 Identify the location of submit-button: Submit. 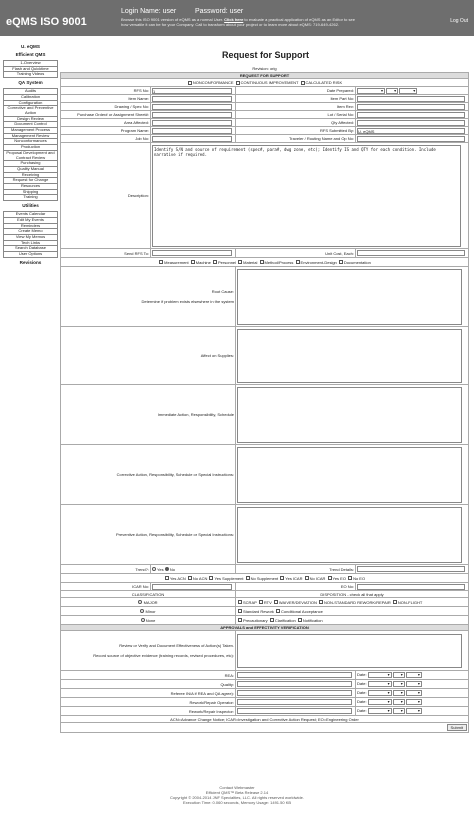
(456, 727).